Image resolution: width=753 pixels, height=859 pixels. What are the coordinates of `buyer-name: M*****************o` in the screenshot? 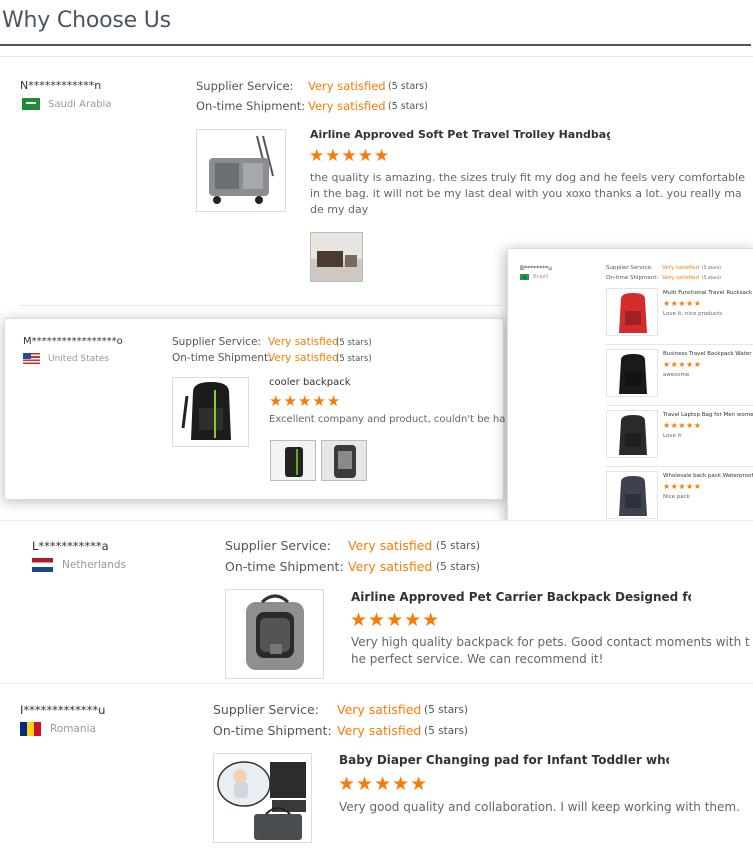 It's located at (73, 341).